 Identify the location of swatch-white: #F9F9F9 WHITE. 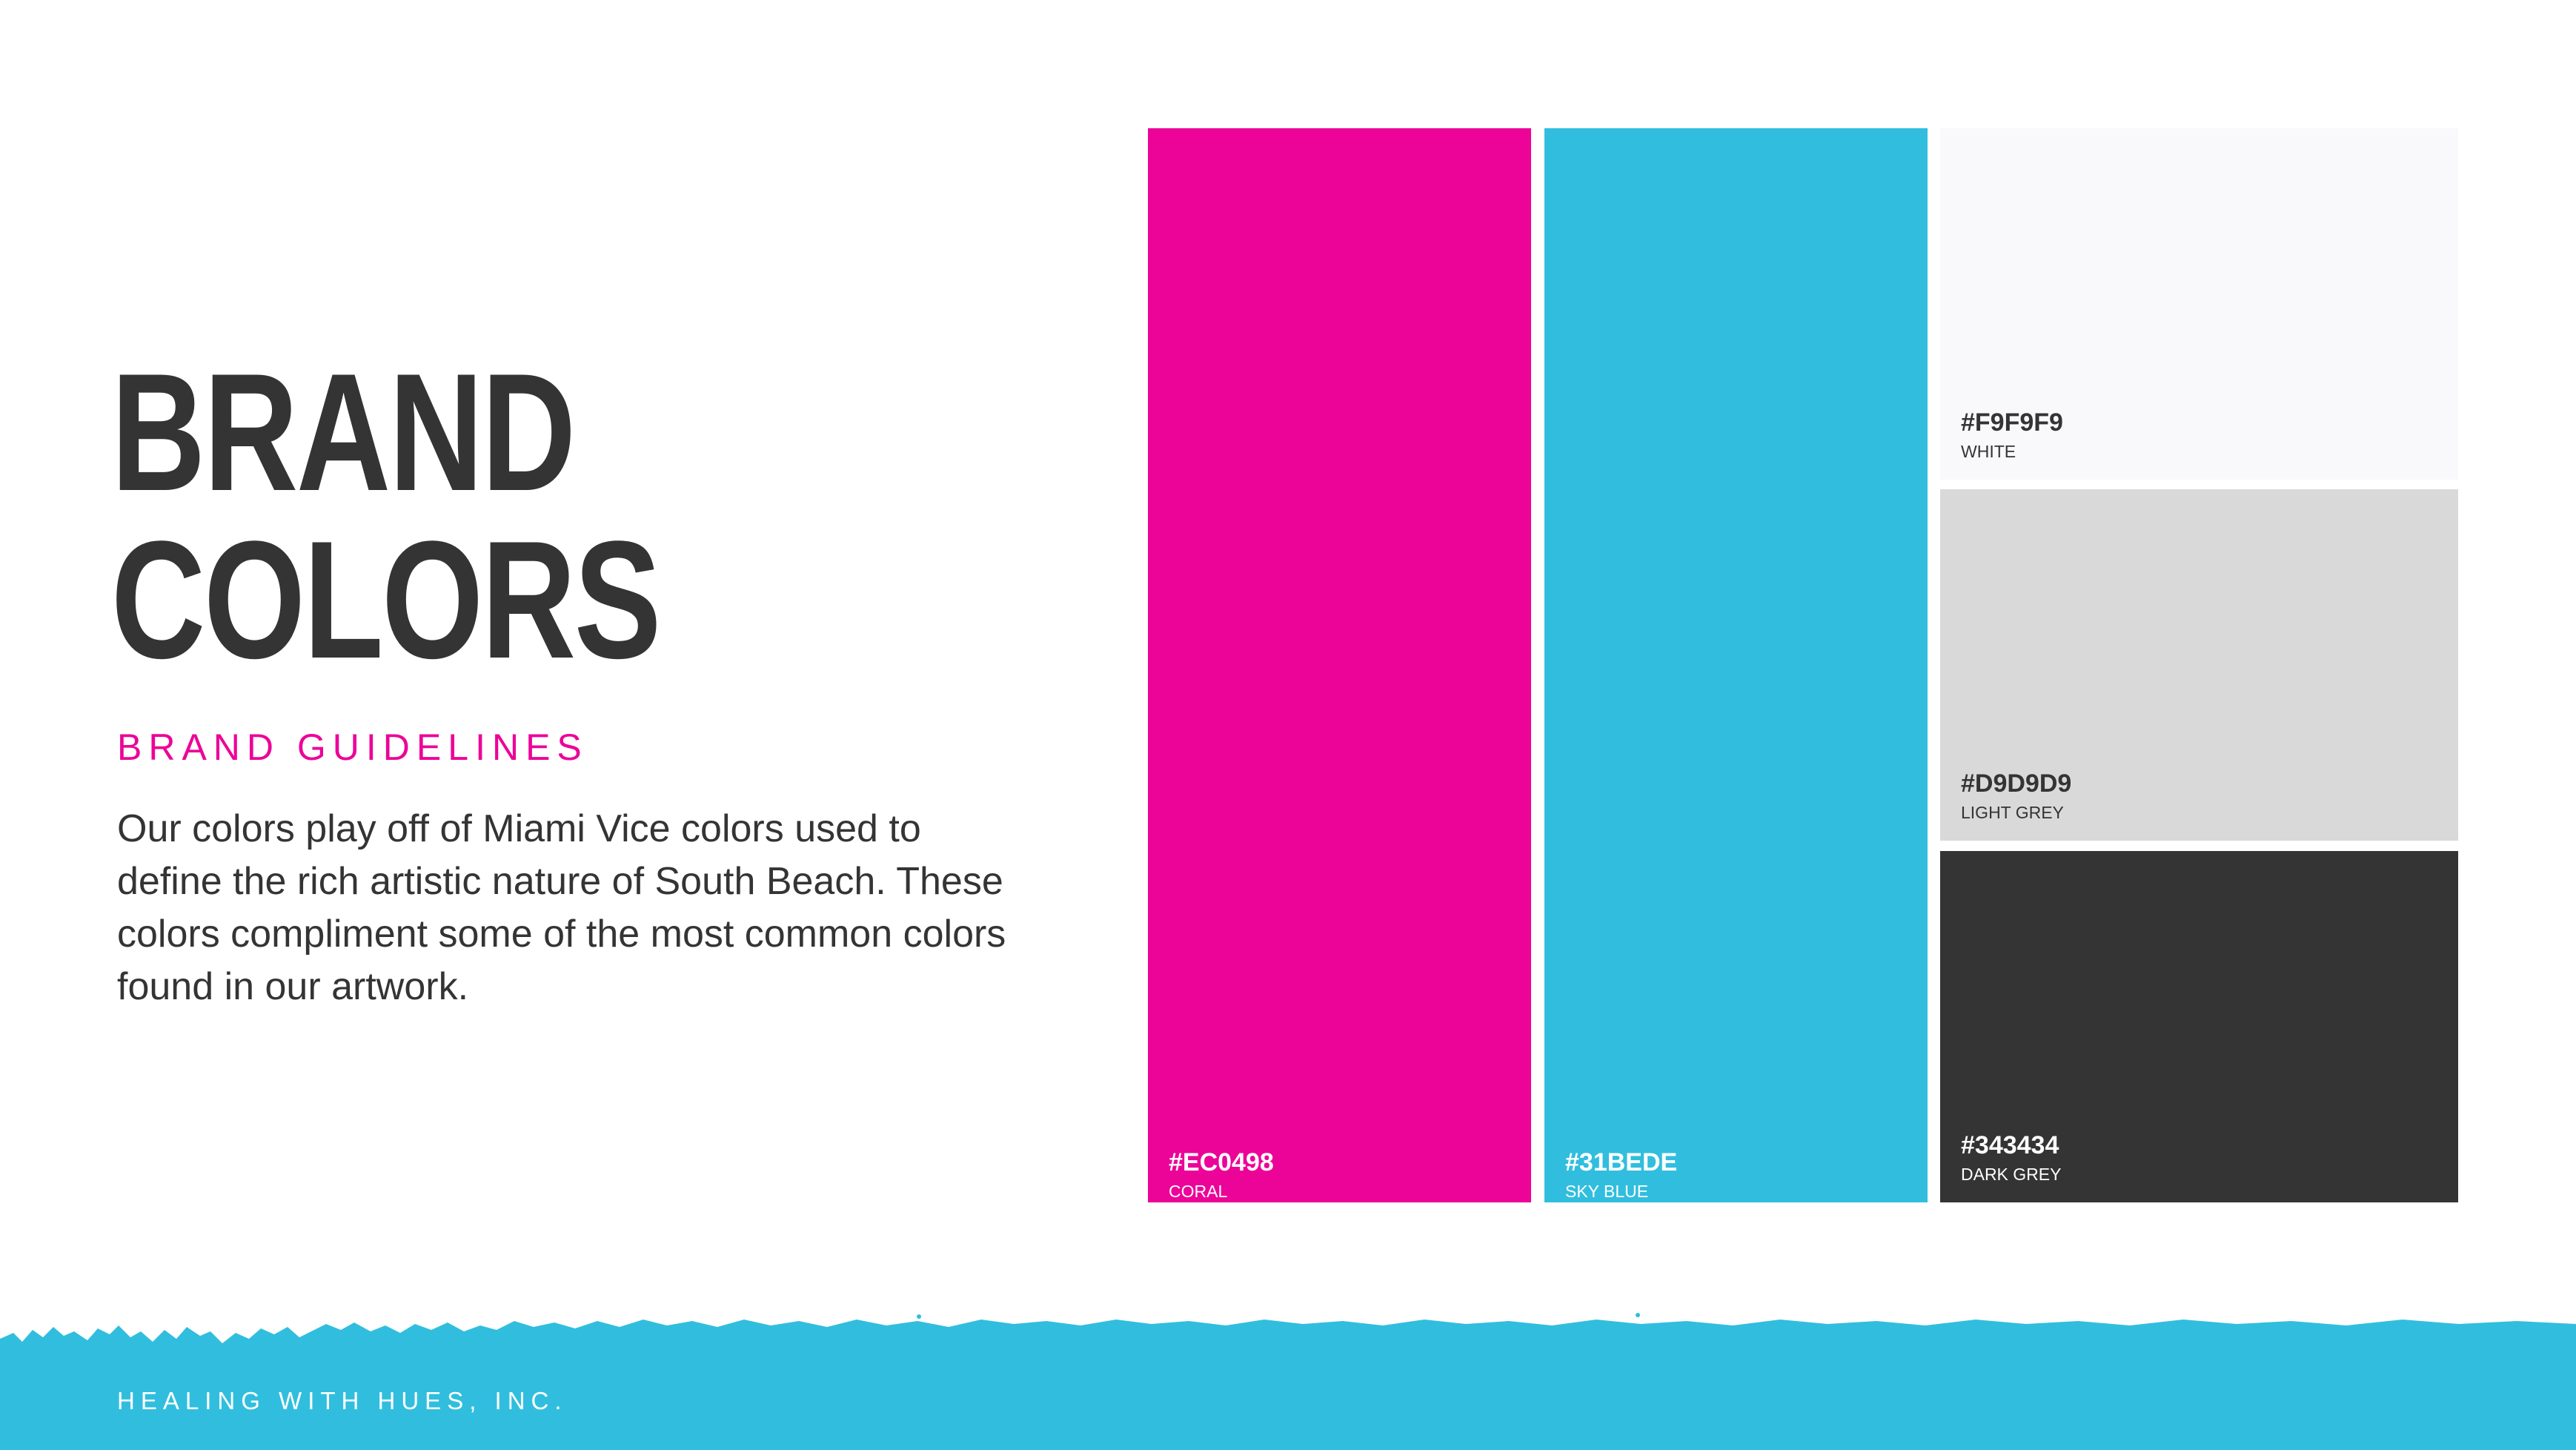
(2199, 304).